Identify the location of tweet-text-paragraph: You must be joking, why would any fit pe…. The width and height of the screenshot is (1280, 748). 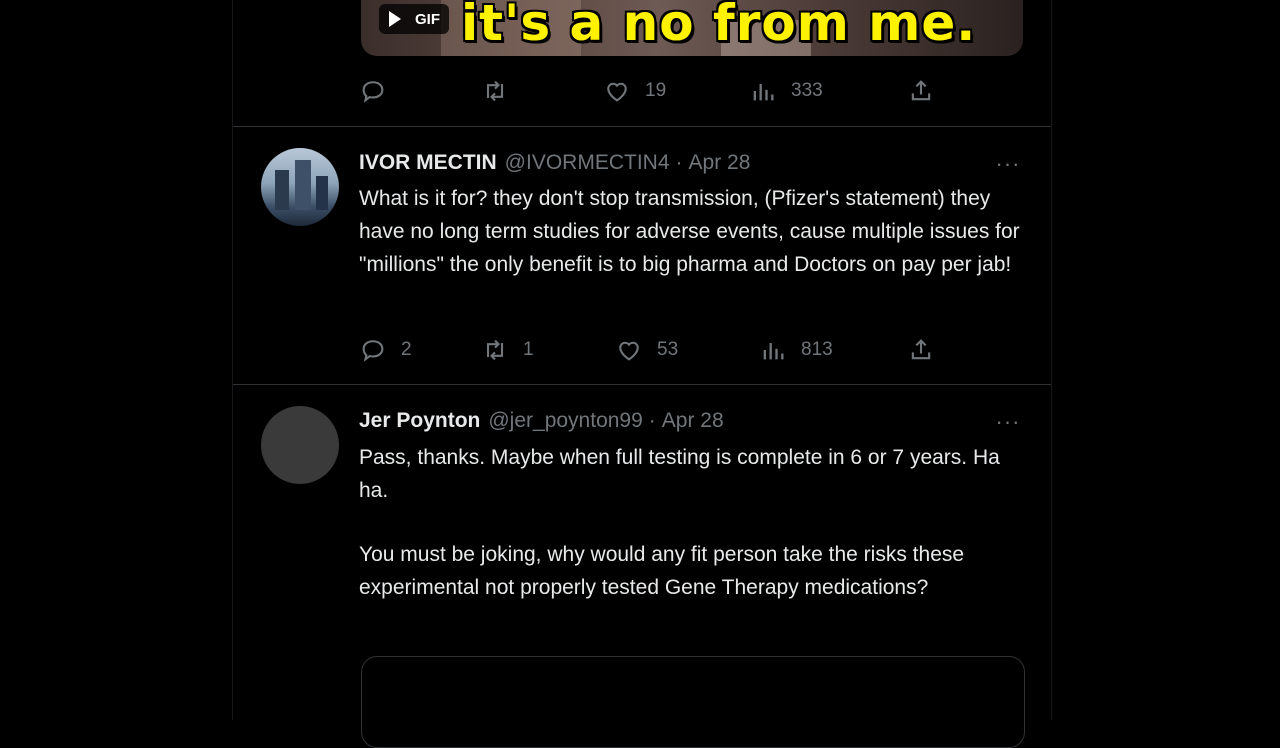
(662, 571).